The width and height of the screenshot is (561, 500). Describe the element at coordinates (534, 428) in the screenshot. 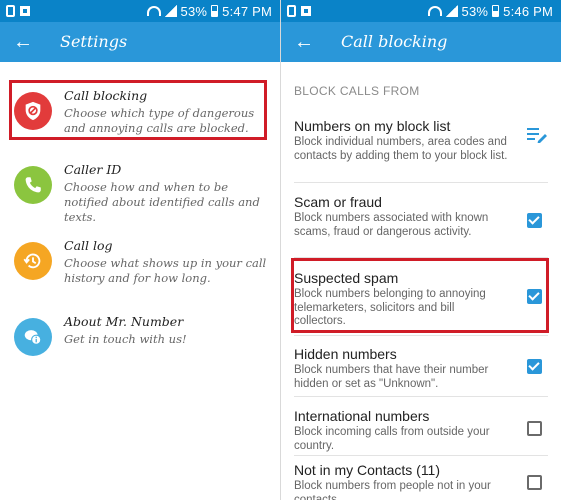

I see `international-checkbox` at that location.